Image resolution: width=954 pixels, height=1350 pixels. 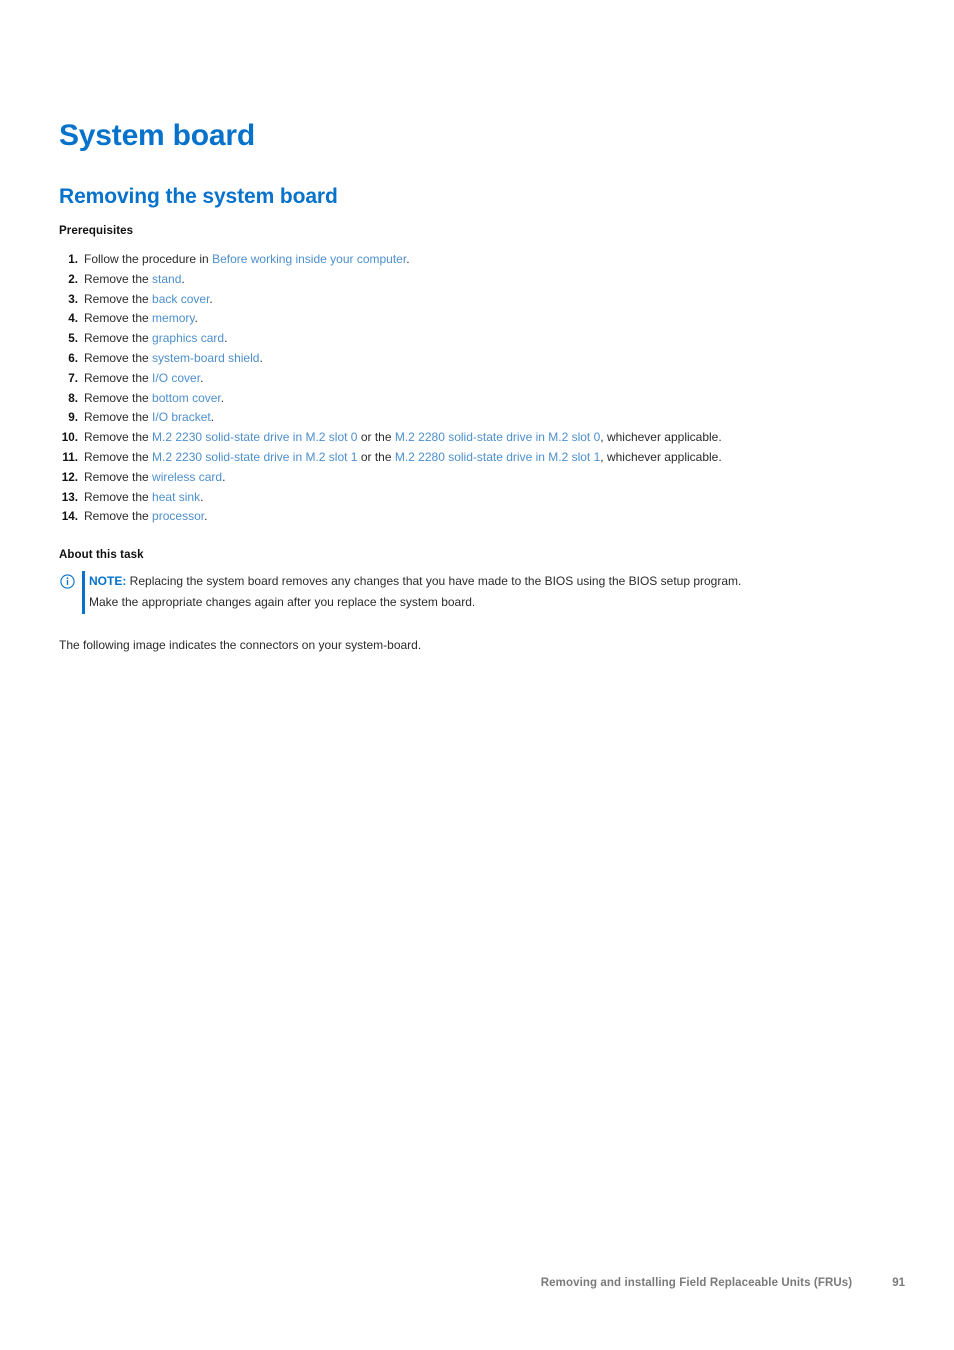 I want to click on step-link: Before working inside your computer, so click(x=309, y=259).